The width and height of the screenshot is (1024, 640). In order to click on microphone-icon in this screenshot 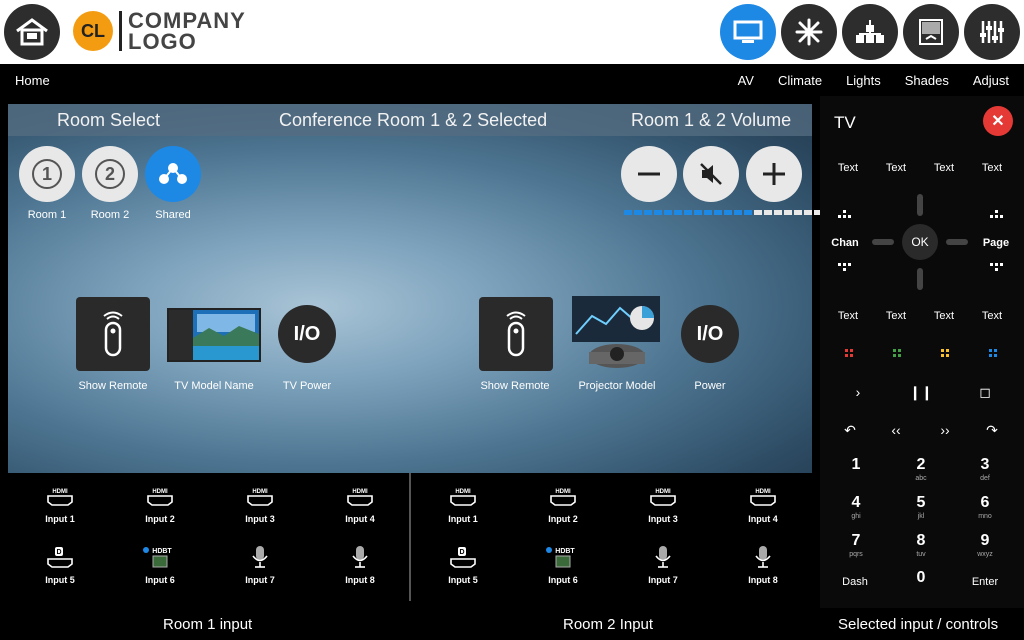, I will do `click(360, 557)`.